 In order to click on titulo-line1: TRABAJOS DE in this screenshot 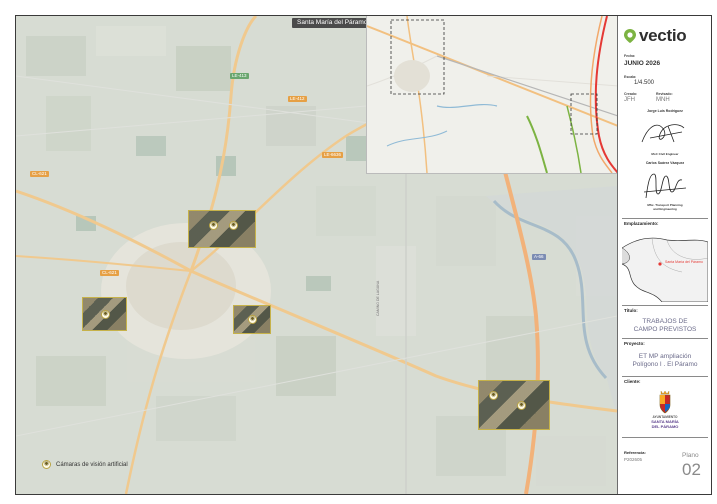, I will do `click(665, 321)`.